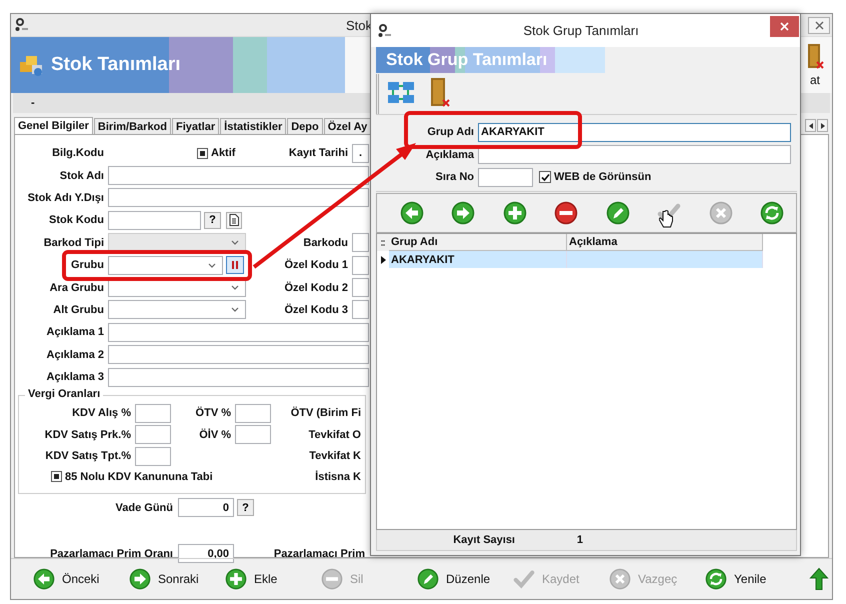 Image resolution: width=846 pixels, height=604 pixels. Describe the element at coordinates (305, 126) in the screenshot. I see `tab: Depo` at that location.